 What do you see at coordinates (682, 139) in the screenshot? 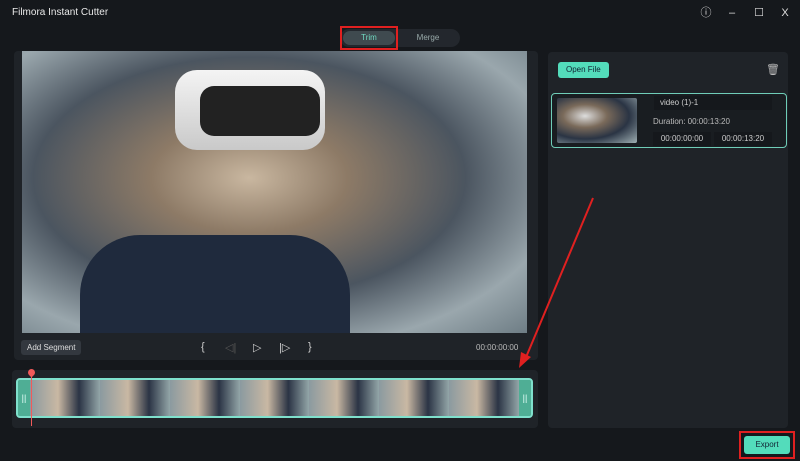
I see `start-time-field: 00:00:00:00` at bounding box center [682, 139].